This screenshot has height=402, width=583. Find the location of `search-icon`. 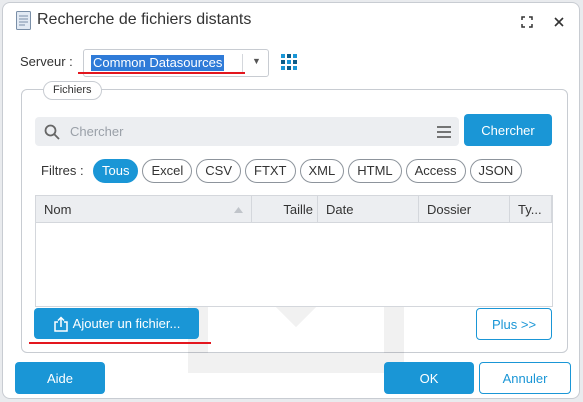

search-icon is located at coordinates (52, 132).